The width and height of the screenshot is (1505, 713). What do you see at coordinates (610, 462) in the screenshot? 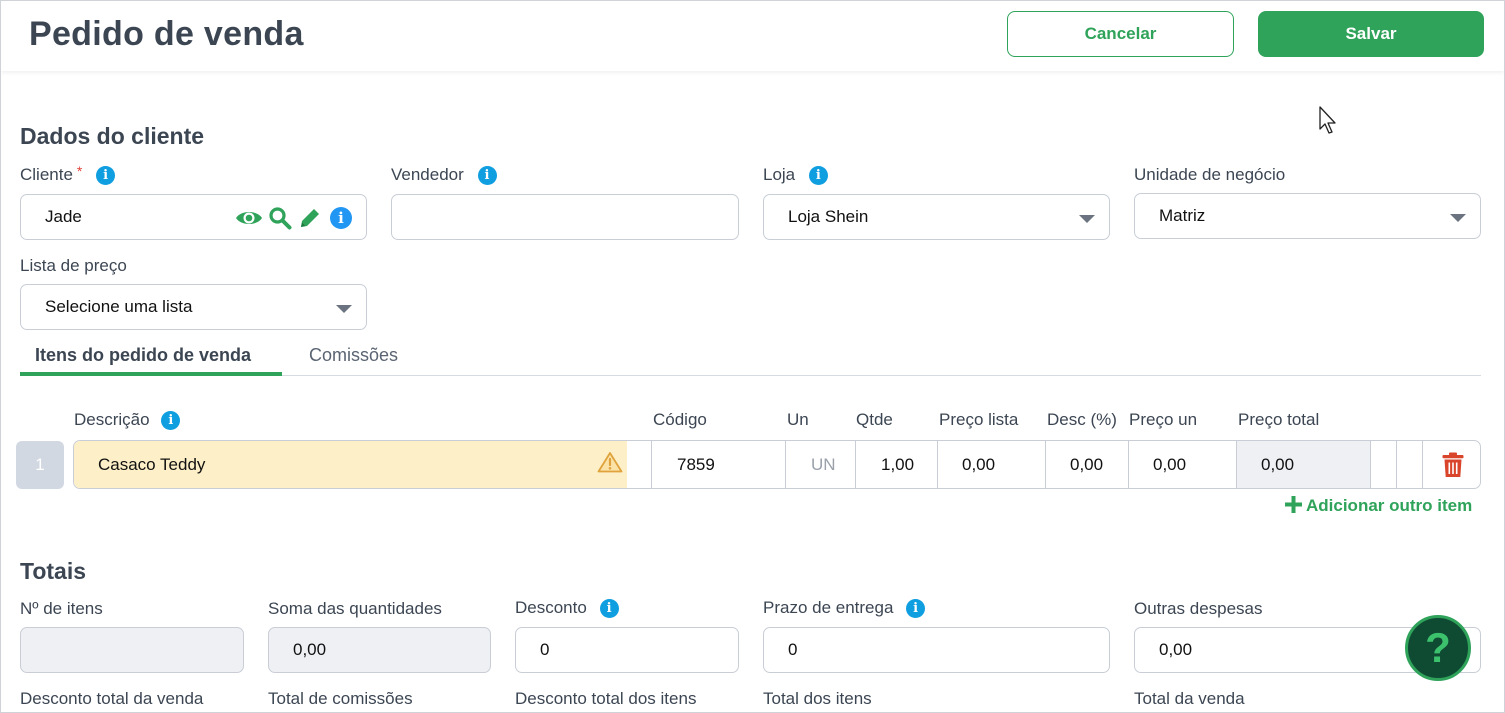
I see `warning-icon` at bounding box center [610, 462].